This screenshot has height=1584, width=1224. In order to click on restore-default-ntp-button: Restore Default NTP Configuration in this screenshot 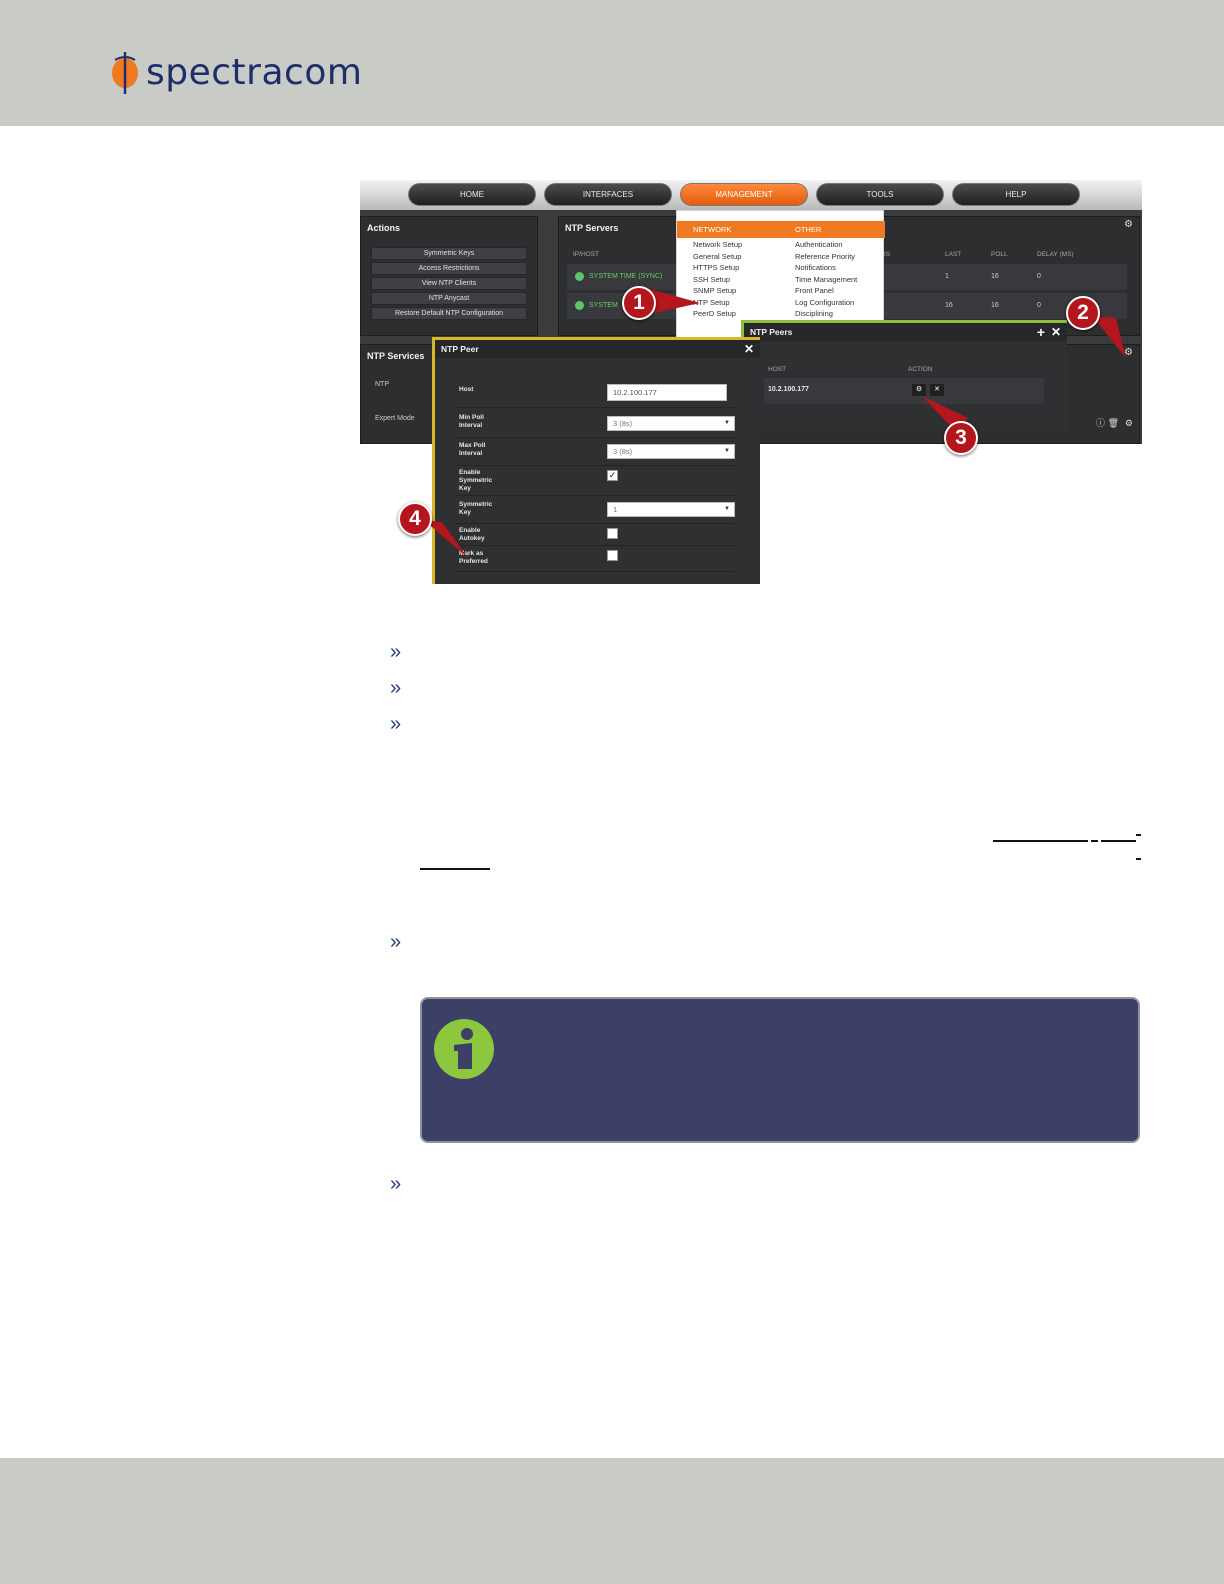, I will do `click(449, 313)`.